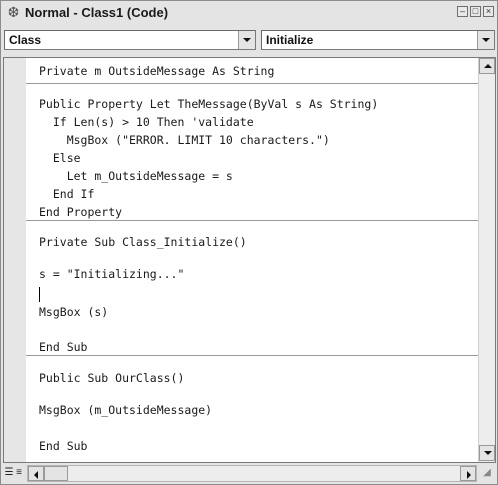 The width and height of the screenshot is (498, 485). What do you see at coordinates (157, 71) in the screenshot?
I see `code-line: Private m OutsideMessage As String` at bounding box center [157, 71].